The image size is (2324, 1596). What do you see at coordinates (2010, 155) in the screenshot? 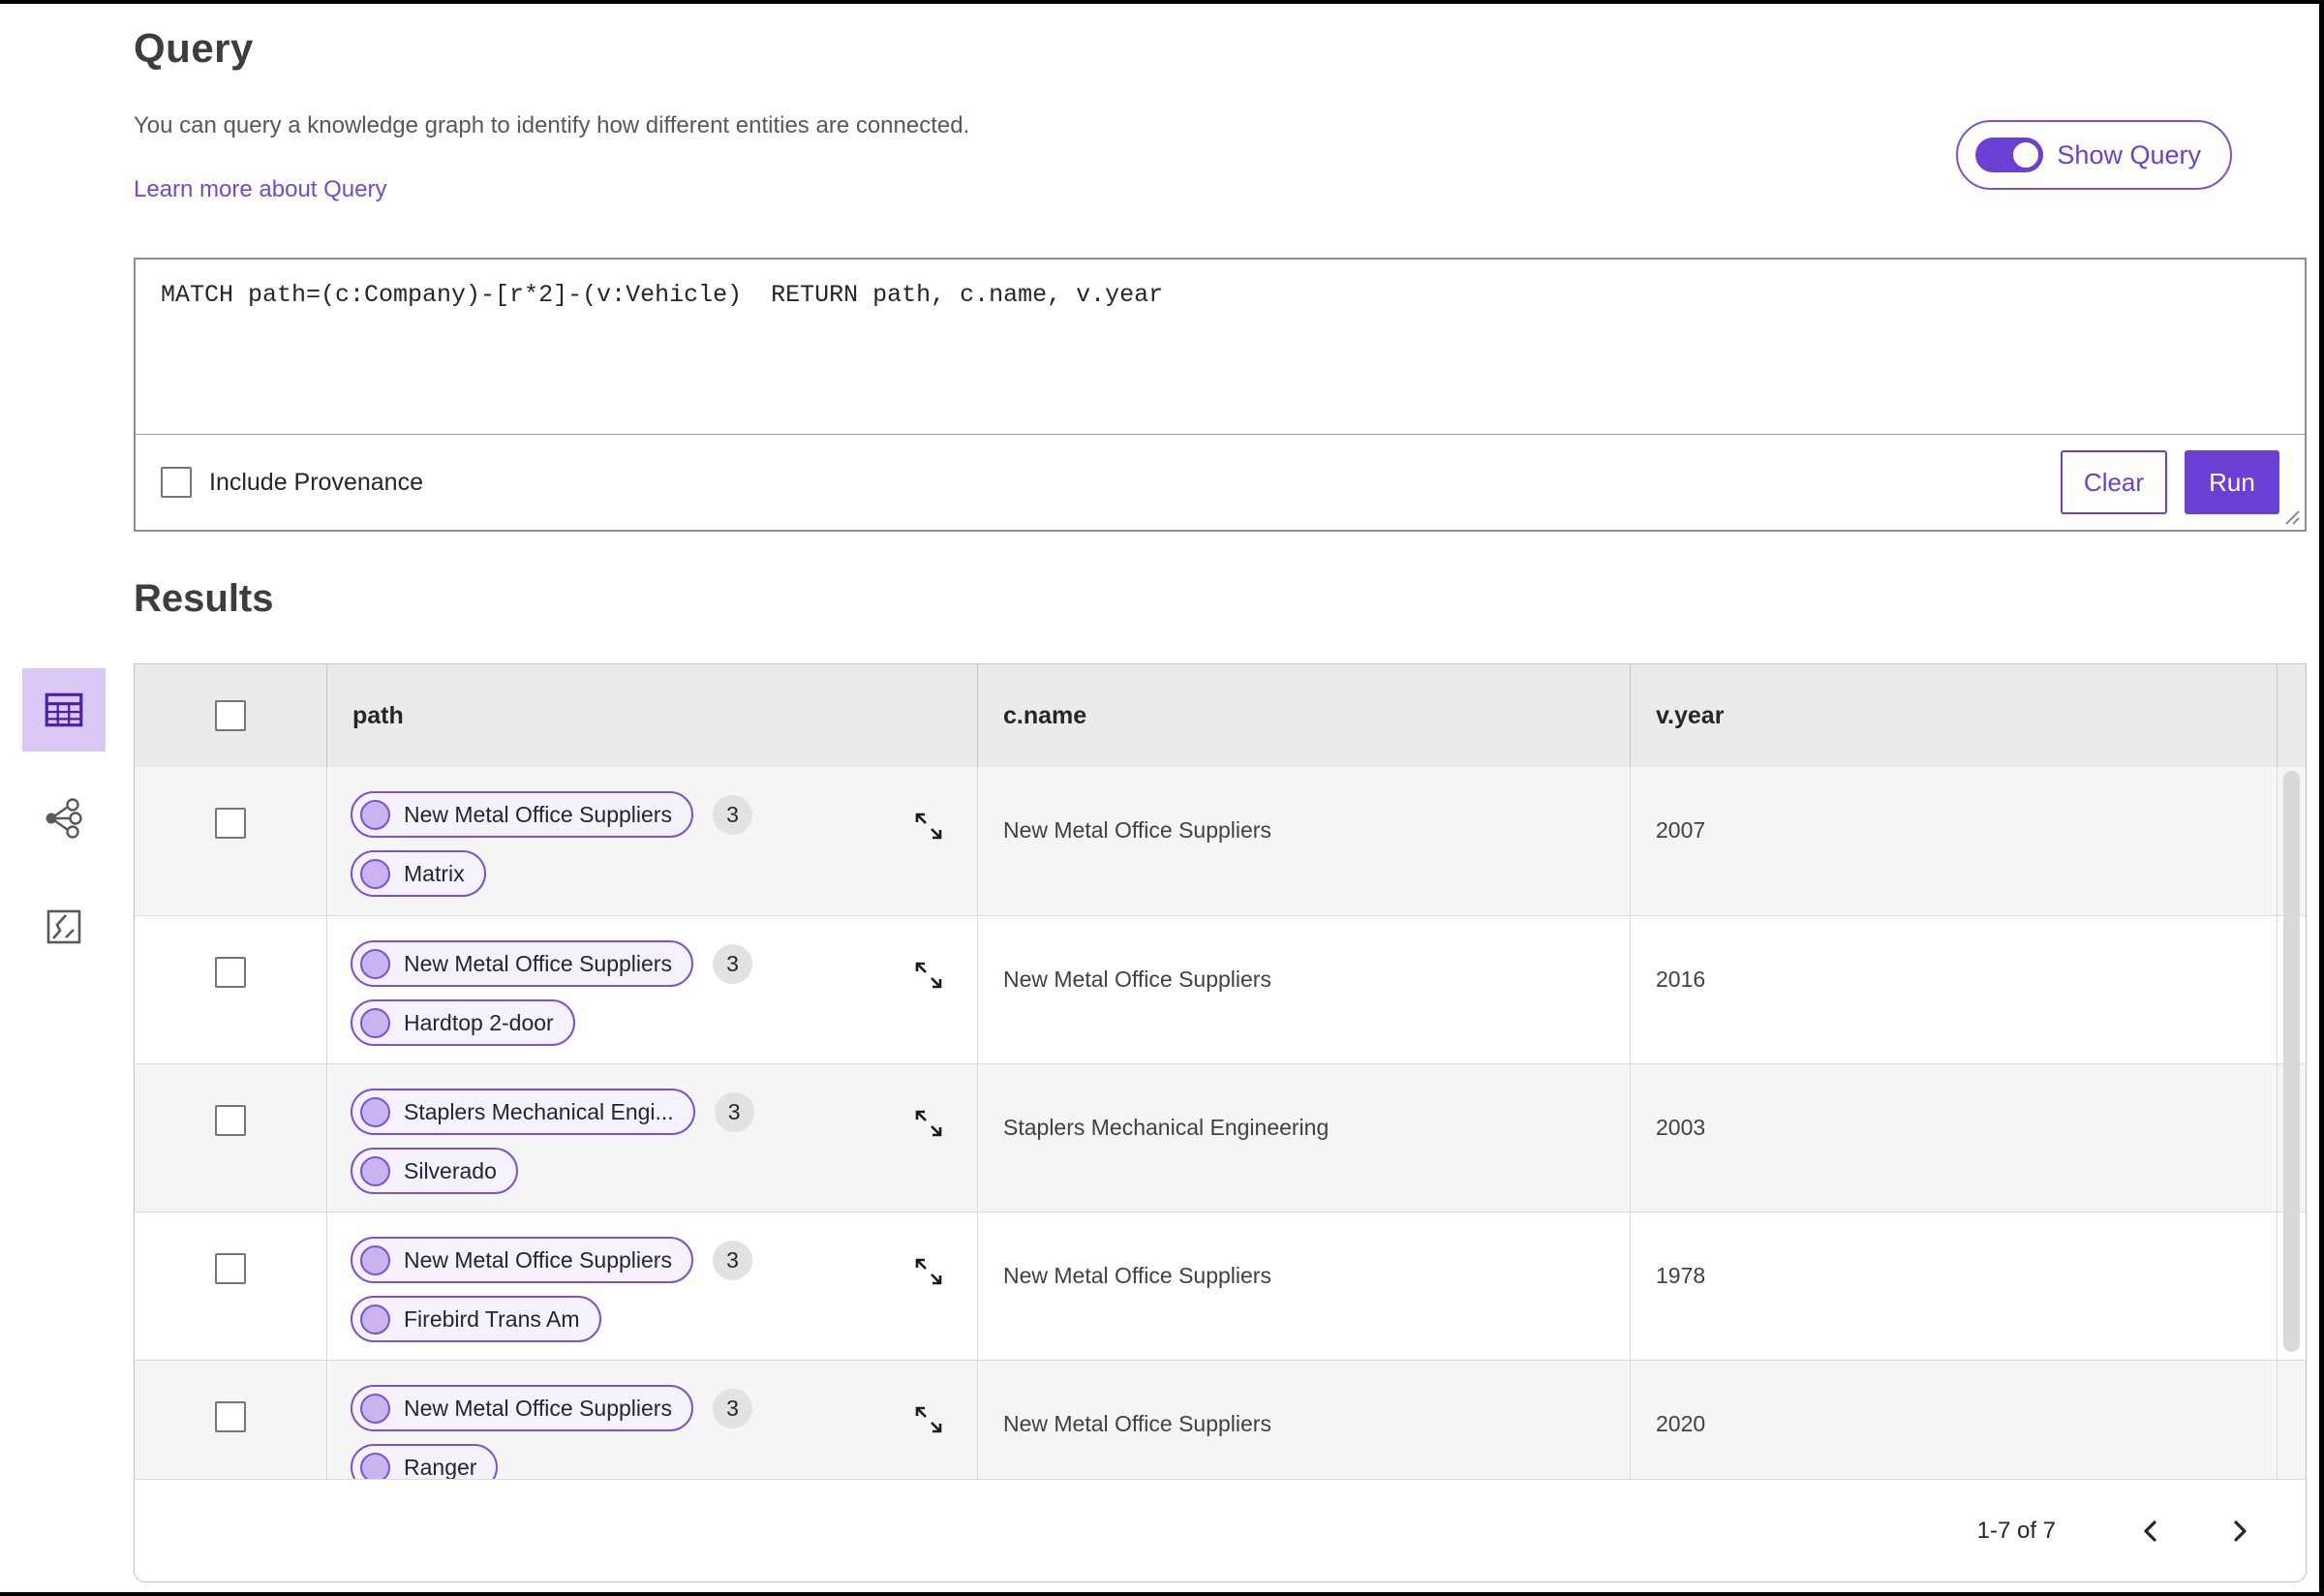
I see `toggle-switch-icon` at bounding box center [2010, 155].